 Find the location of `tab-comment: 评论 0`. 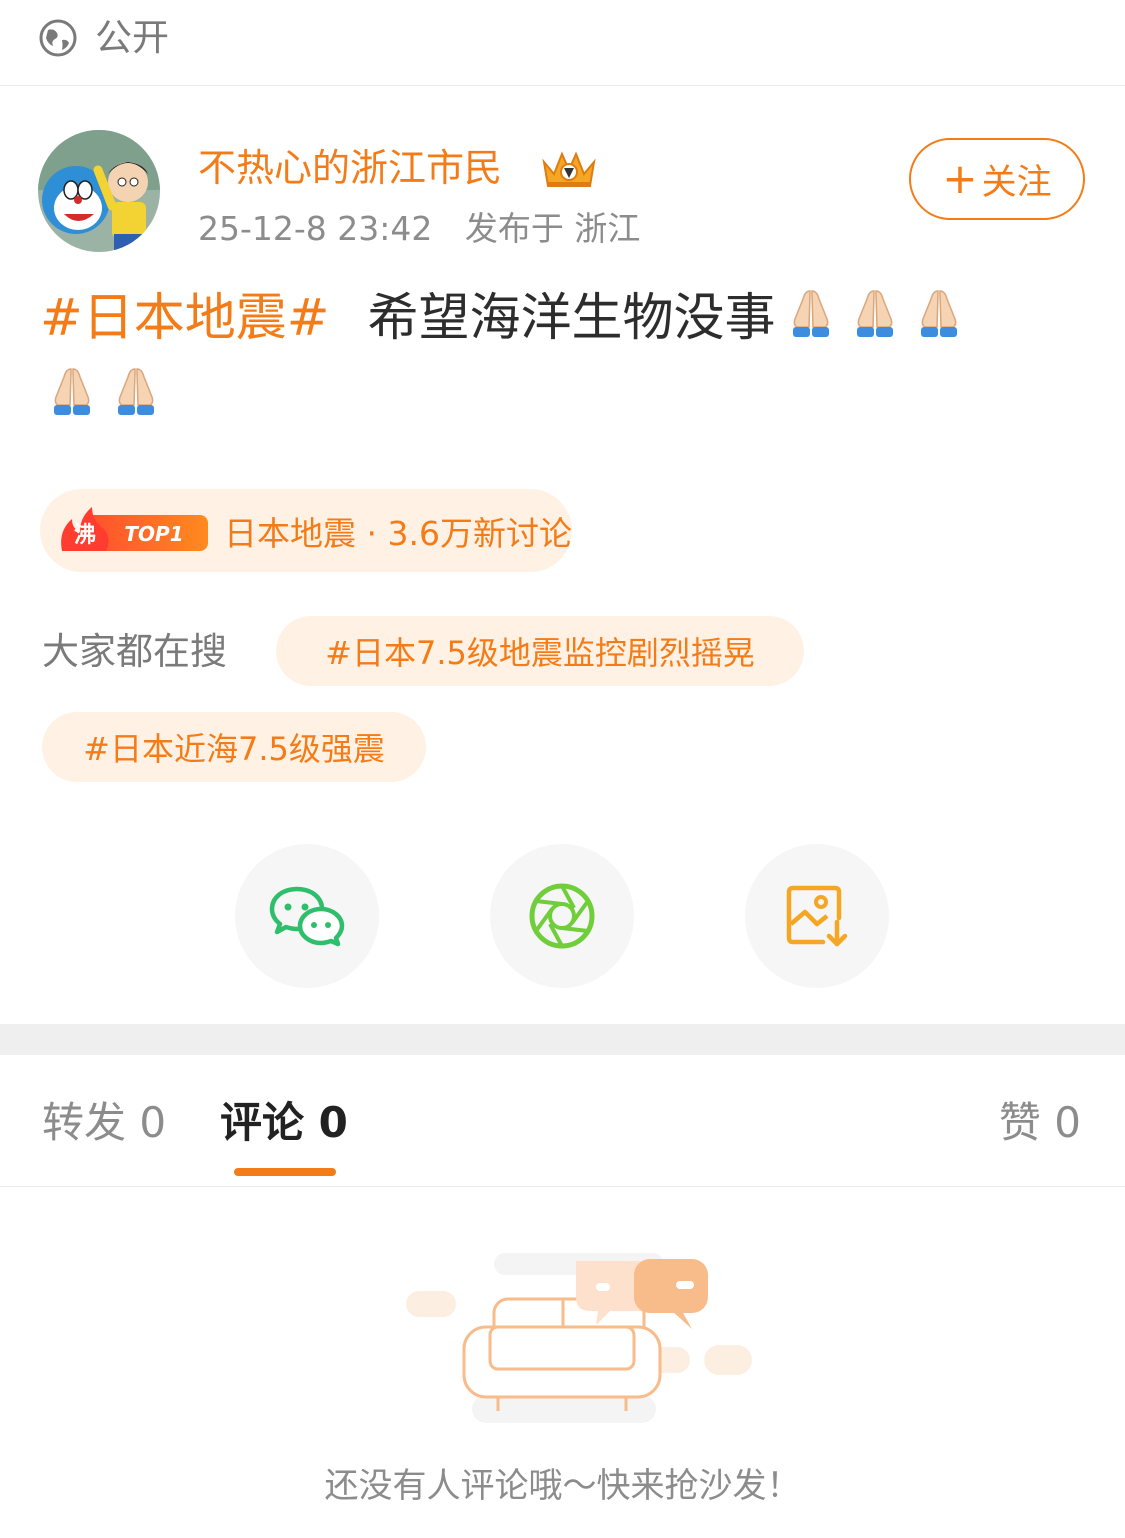

tab-comment: 评论 0 is located at coordinates (284, 1123).